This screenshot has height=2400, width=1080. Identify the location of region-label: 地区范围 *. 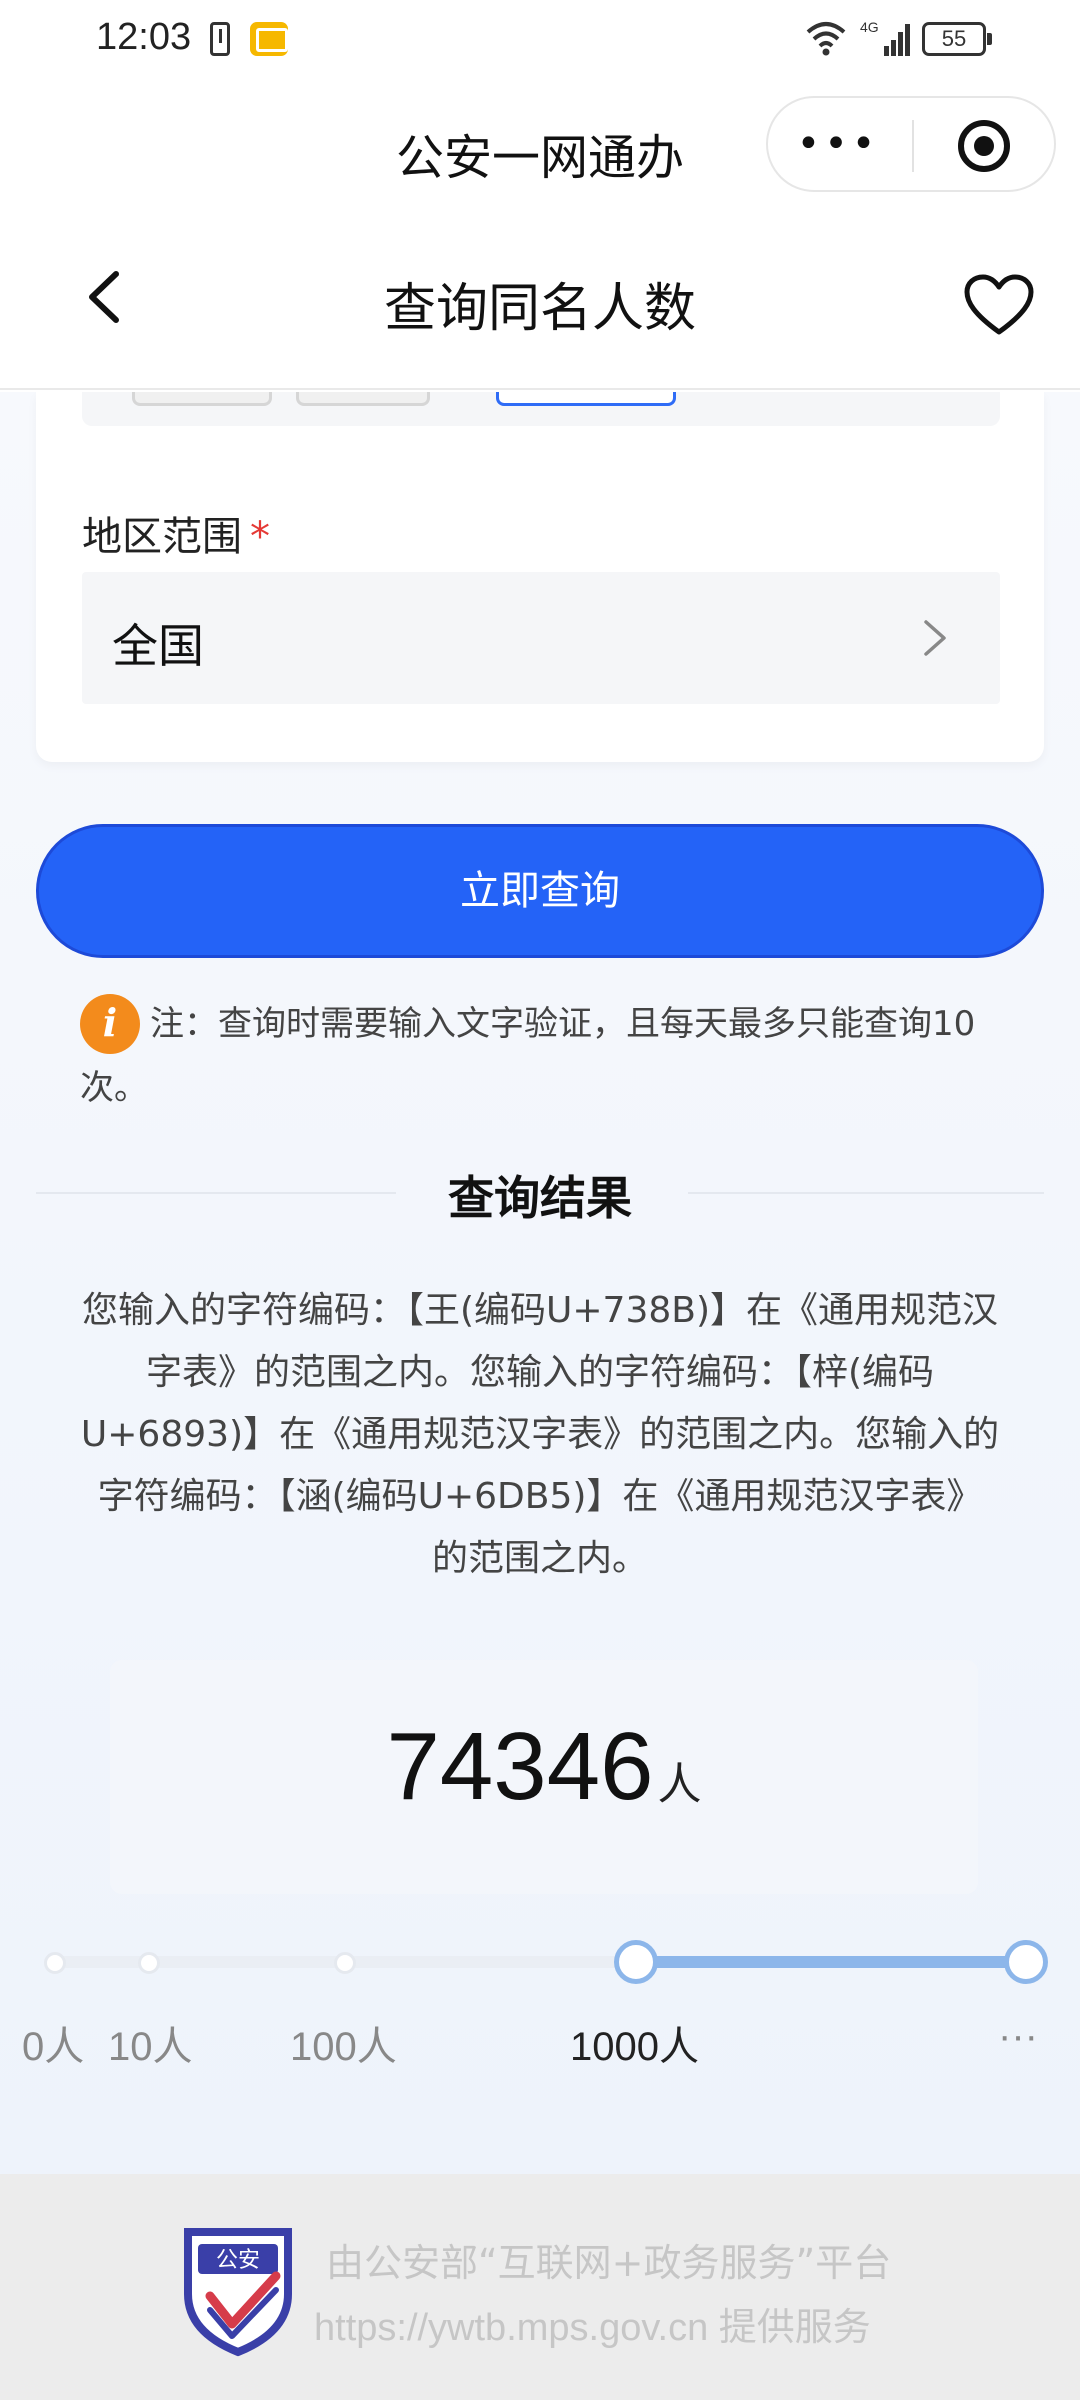
(176, 533).